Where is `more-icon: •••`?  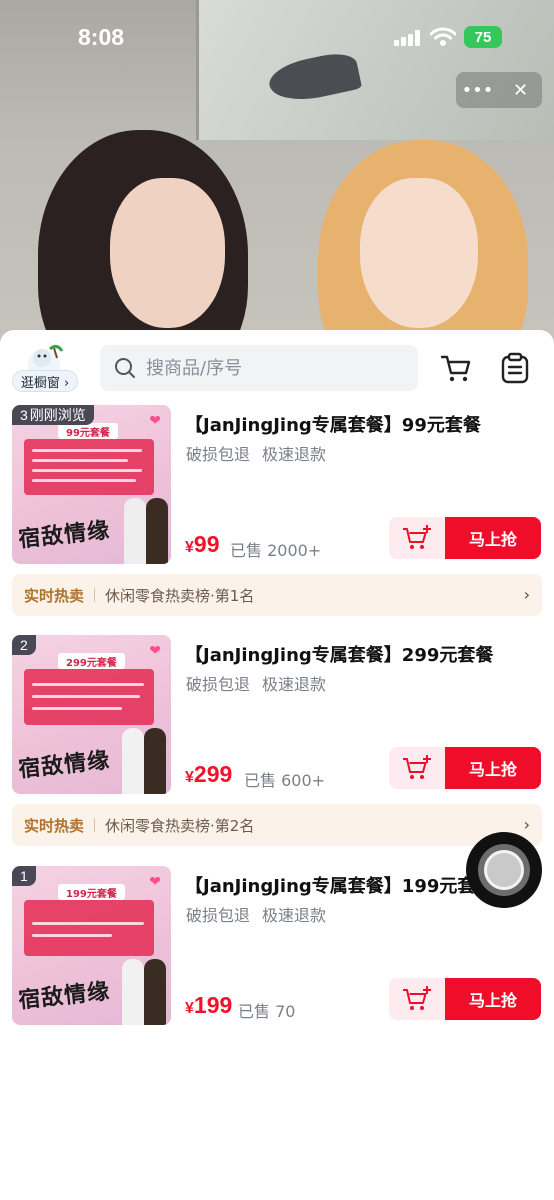
more-icon: ••• is located at coordinates (477, 90).